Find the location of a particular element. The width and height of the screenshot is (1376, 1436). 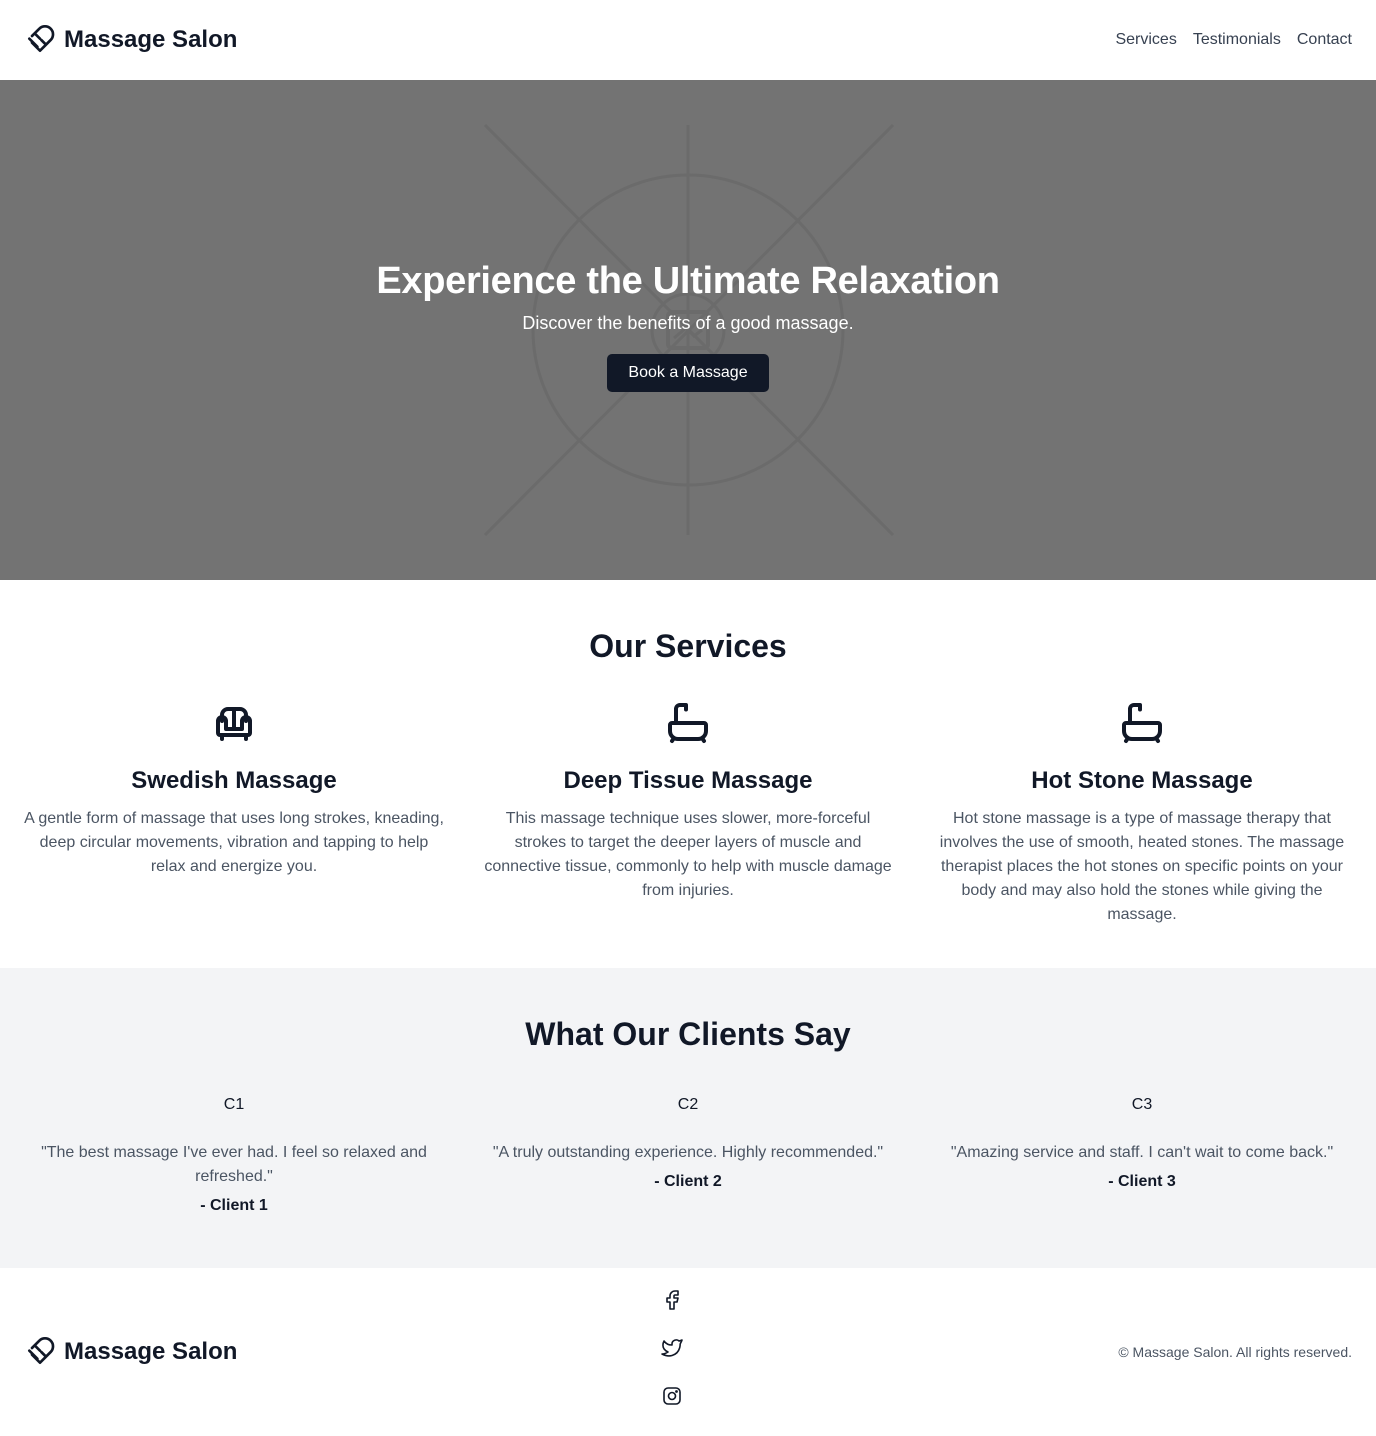

nav-link-contact: Contact is located at coordinates (1324, 40).